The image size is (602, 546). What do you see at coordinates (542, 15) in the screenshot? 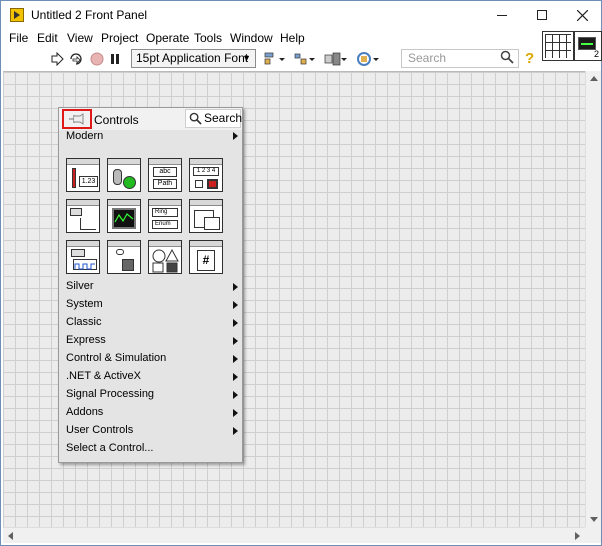
I see `maximize-button` at bounding box center [542, 15].